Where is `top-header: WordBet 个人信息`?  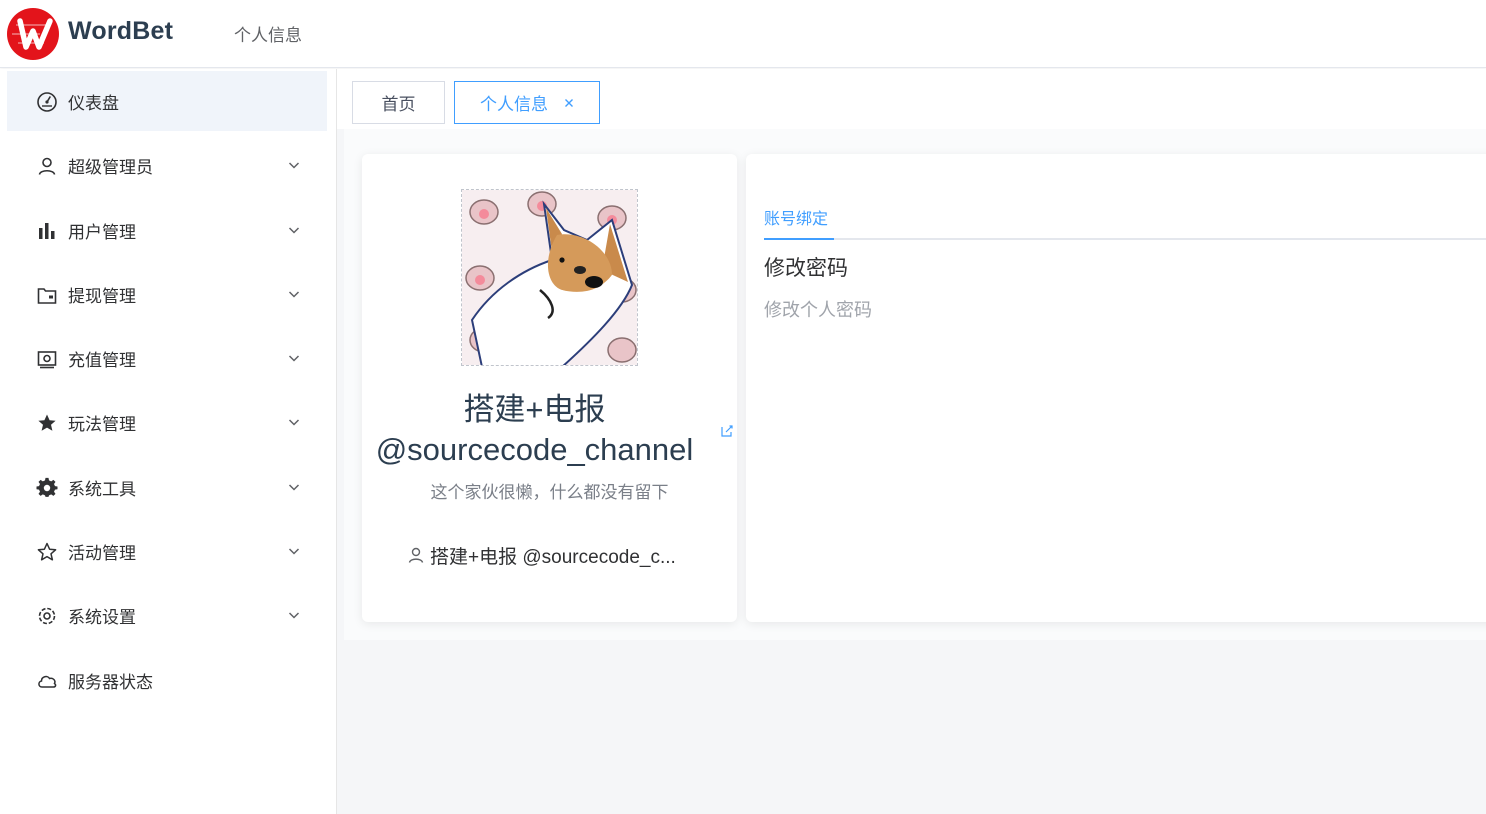 top-header: WordBet 个人信息 is located at coordinates (743, 34).